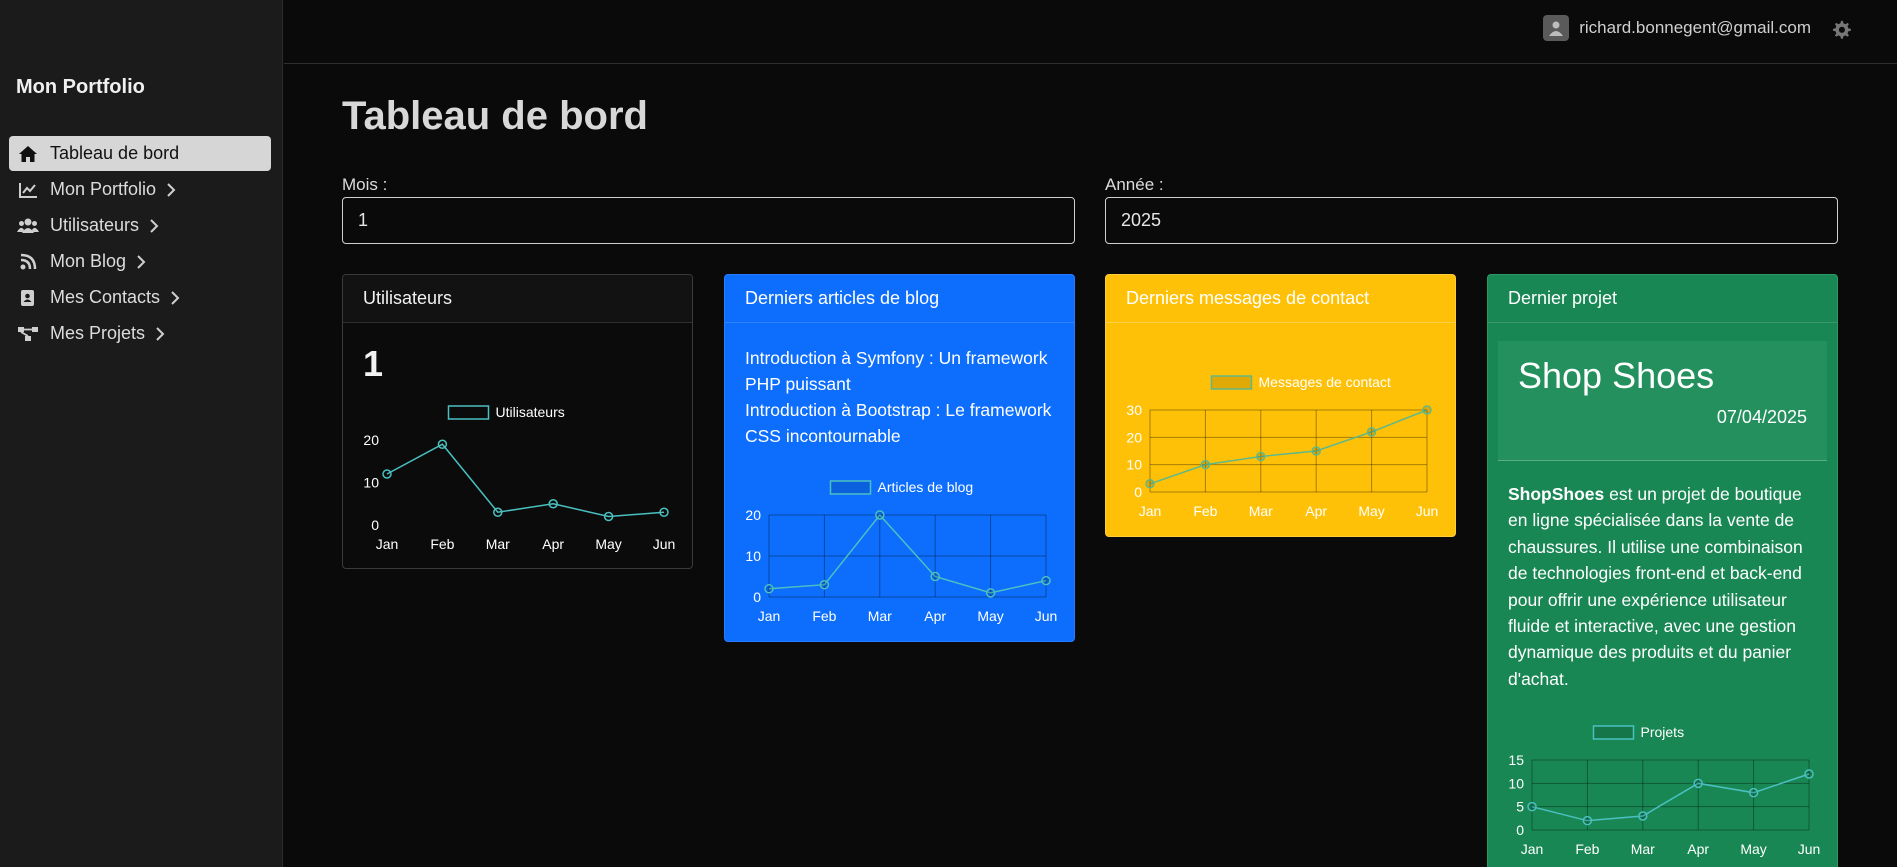  What do you see at coordinates (28, 154) in the screenshot?
I see `home-icon` at bounding box center [28, 154].